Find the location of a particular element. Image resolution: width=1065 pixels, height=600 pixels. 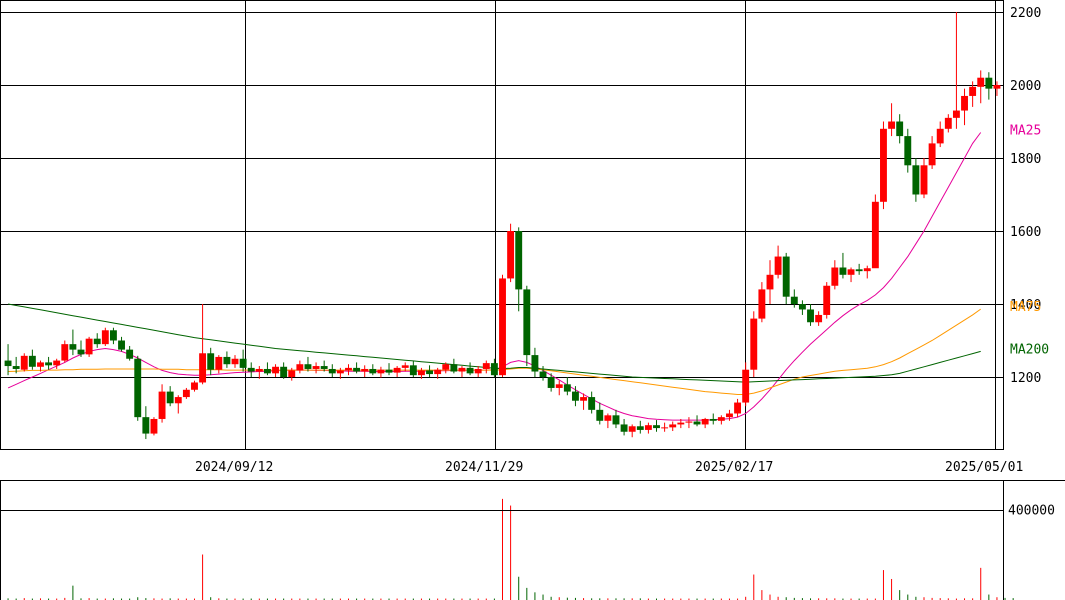

date-axis: 2024/09/12 2024/11/29 2025/02/17 2025/05/01 is located at coordinates (609, 467).